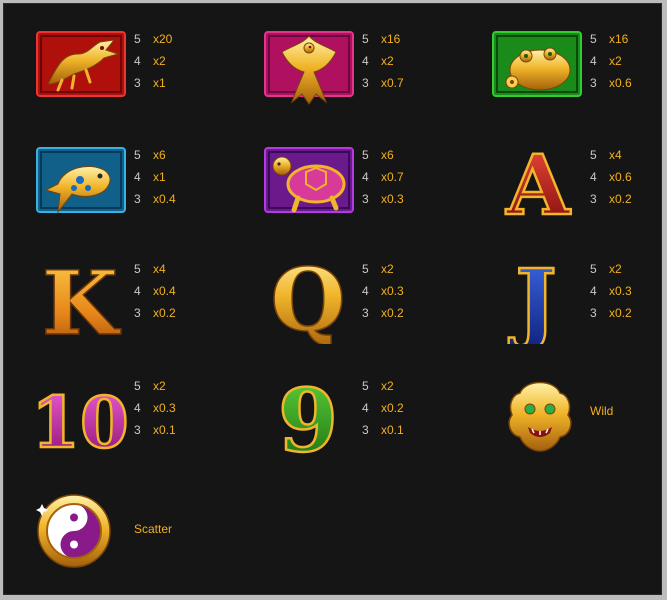 This screenshot has width=667, height=600. I want to click on paytable-turtle: 5 x6 4 x0.7 3 x0.3, so click(383, 177).